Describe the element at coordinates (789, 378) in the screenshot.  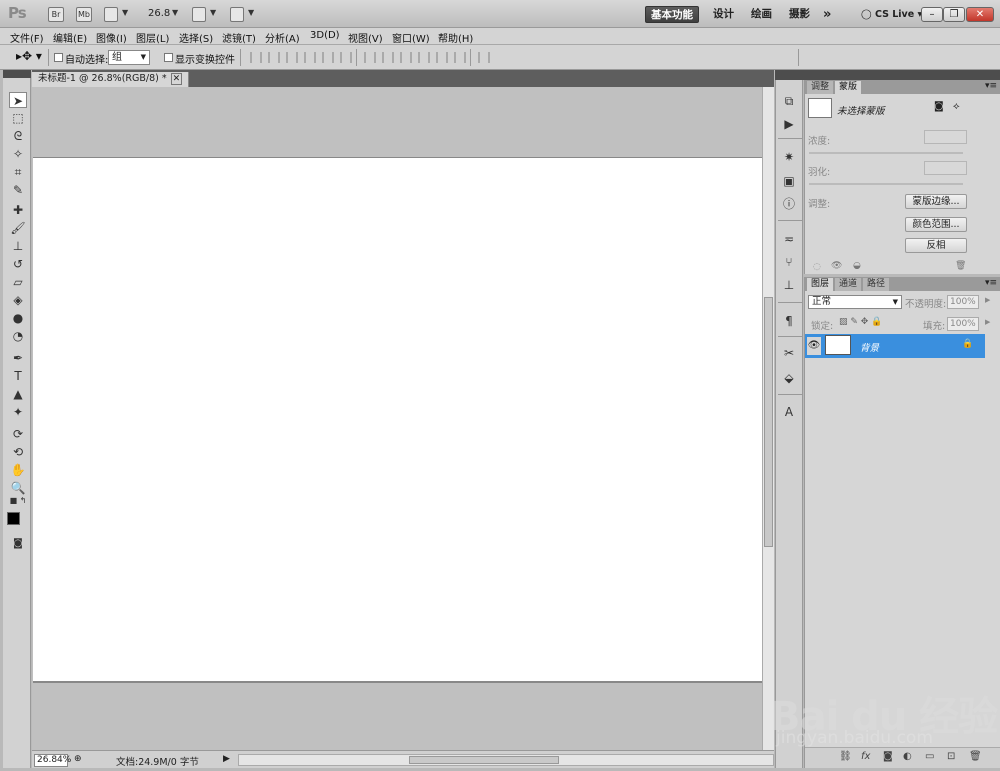
I see `animation-panel-icon: ⬙` at that location.